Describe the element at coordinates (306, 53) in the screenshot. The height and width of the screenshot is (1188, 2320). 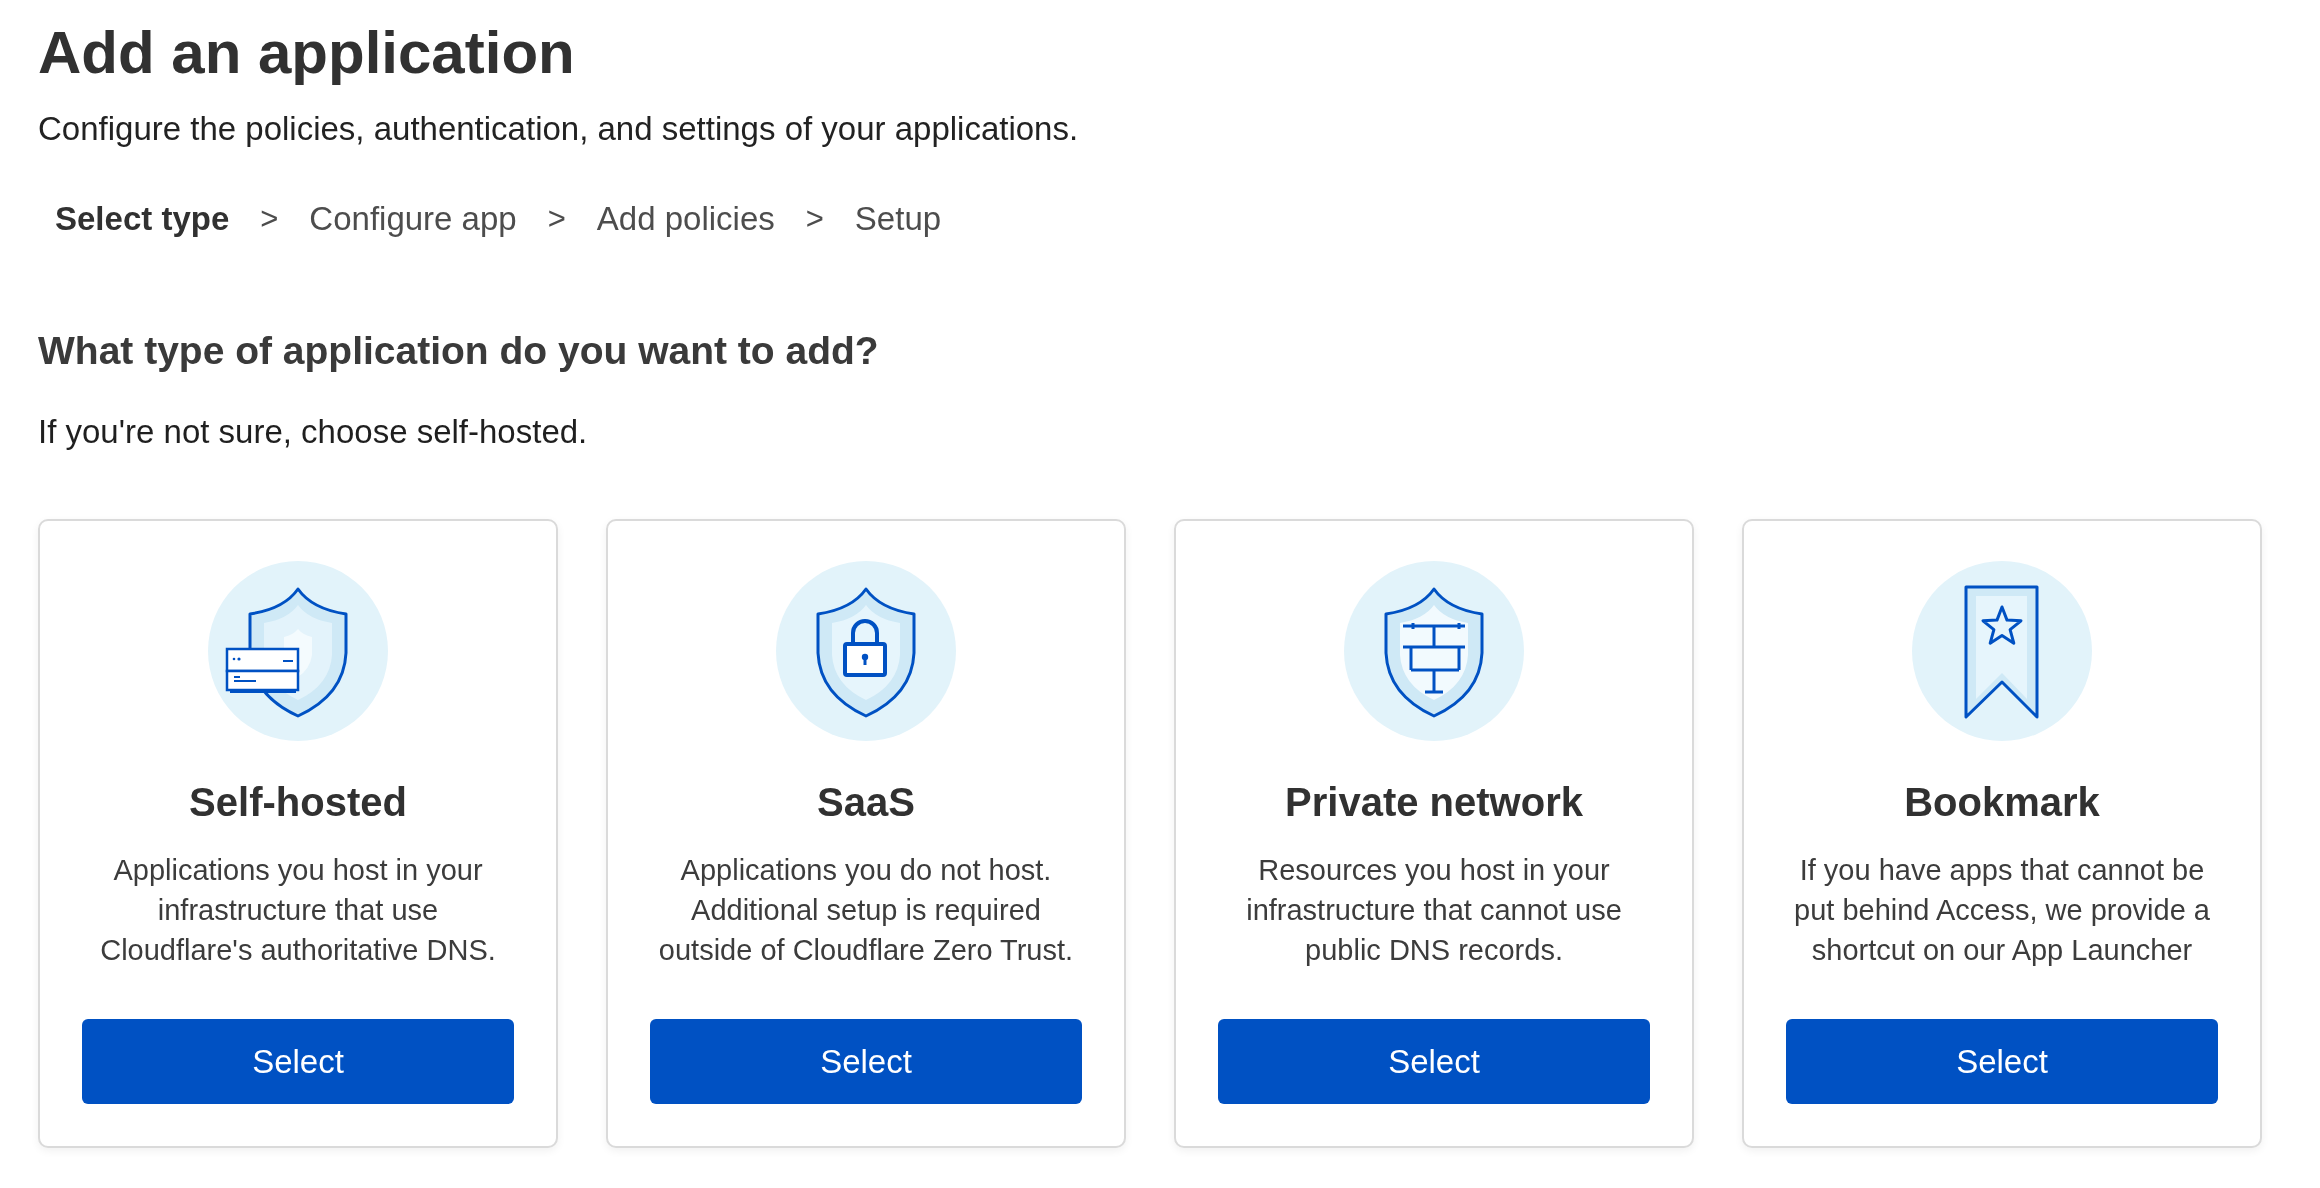
I see `page-title: Add an application` at that location.